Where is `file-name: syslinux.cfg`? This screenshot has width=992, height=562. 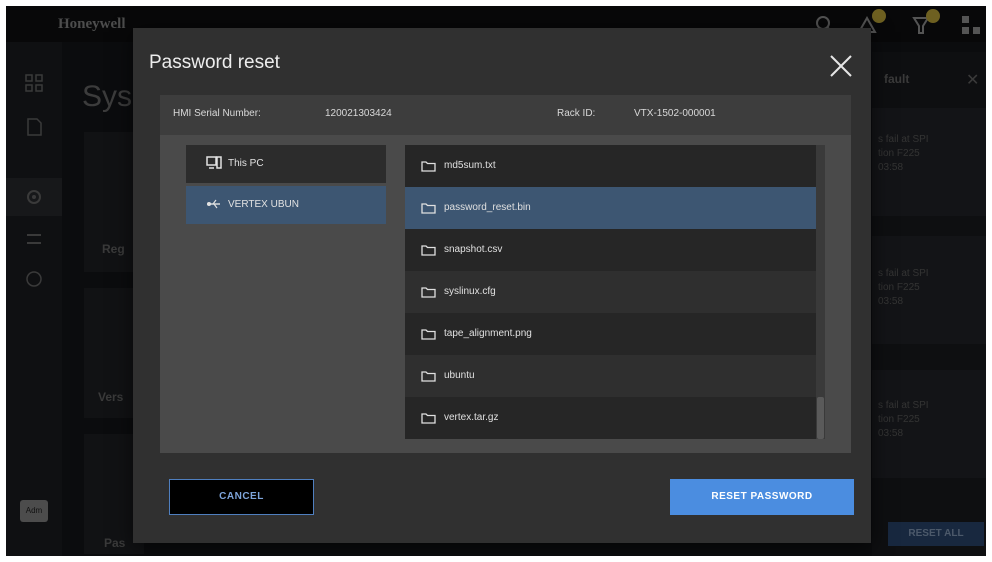
file-name: syslinux.cfg is located at coordinates (470, 291).